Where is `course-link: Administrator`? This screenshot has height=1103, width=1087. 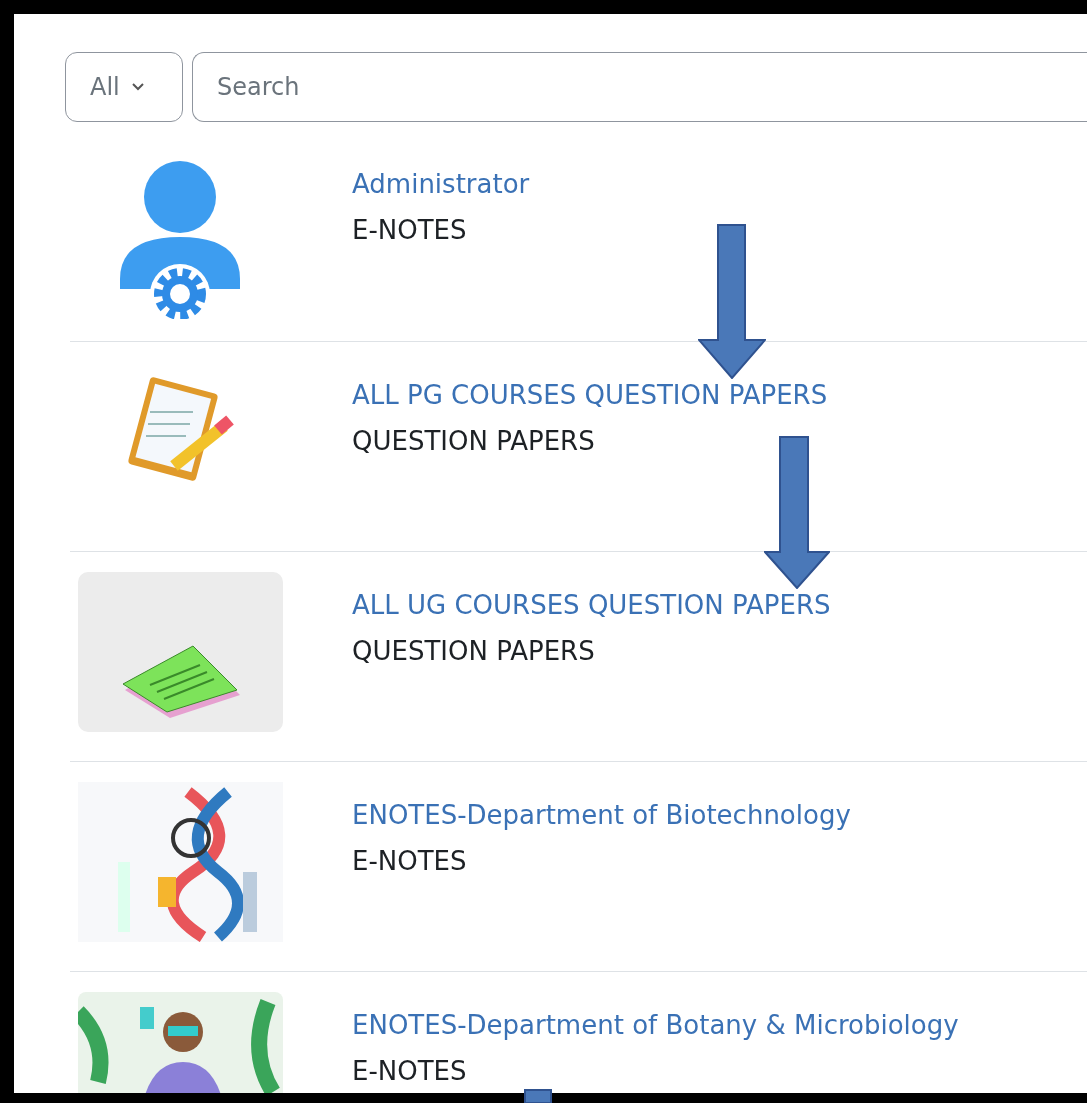 course-link: Administrator is located at coordinates (441, 184).